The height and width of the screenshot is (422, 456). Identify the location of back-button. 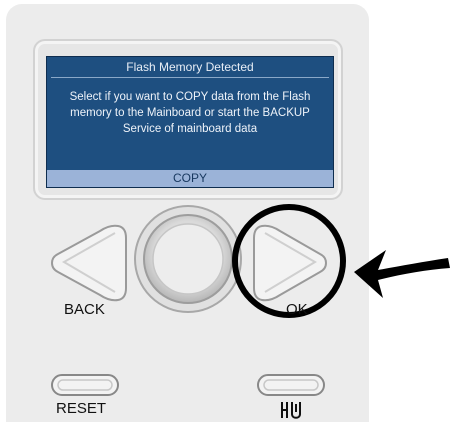
(89, 263).